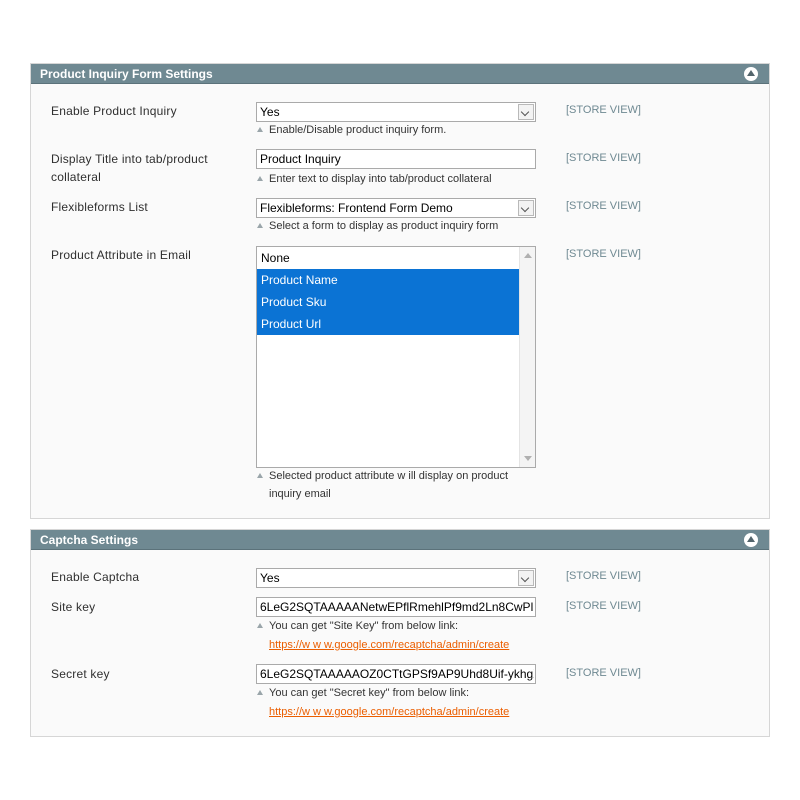  What do you see at coordinates (388, 280) in the screenshot?
I see `option-product-name: Product Name` at bounding box center [388, 280].